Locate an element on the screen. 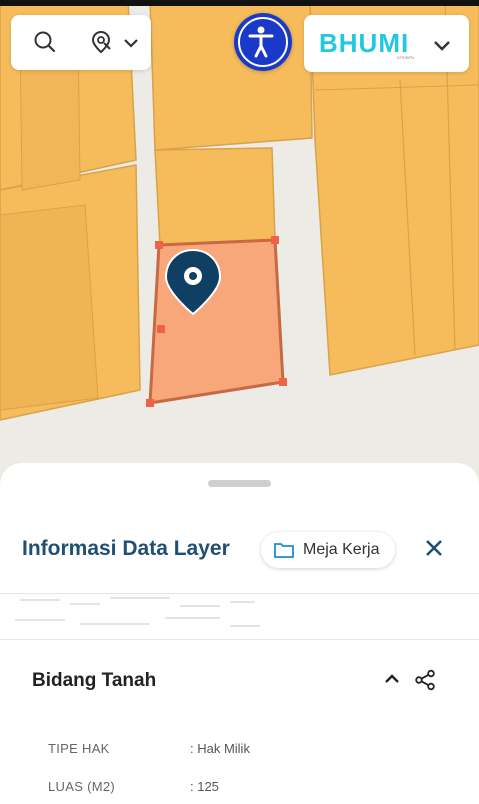  folder-icon is located at coordinates (284, 552).